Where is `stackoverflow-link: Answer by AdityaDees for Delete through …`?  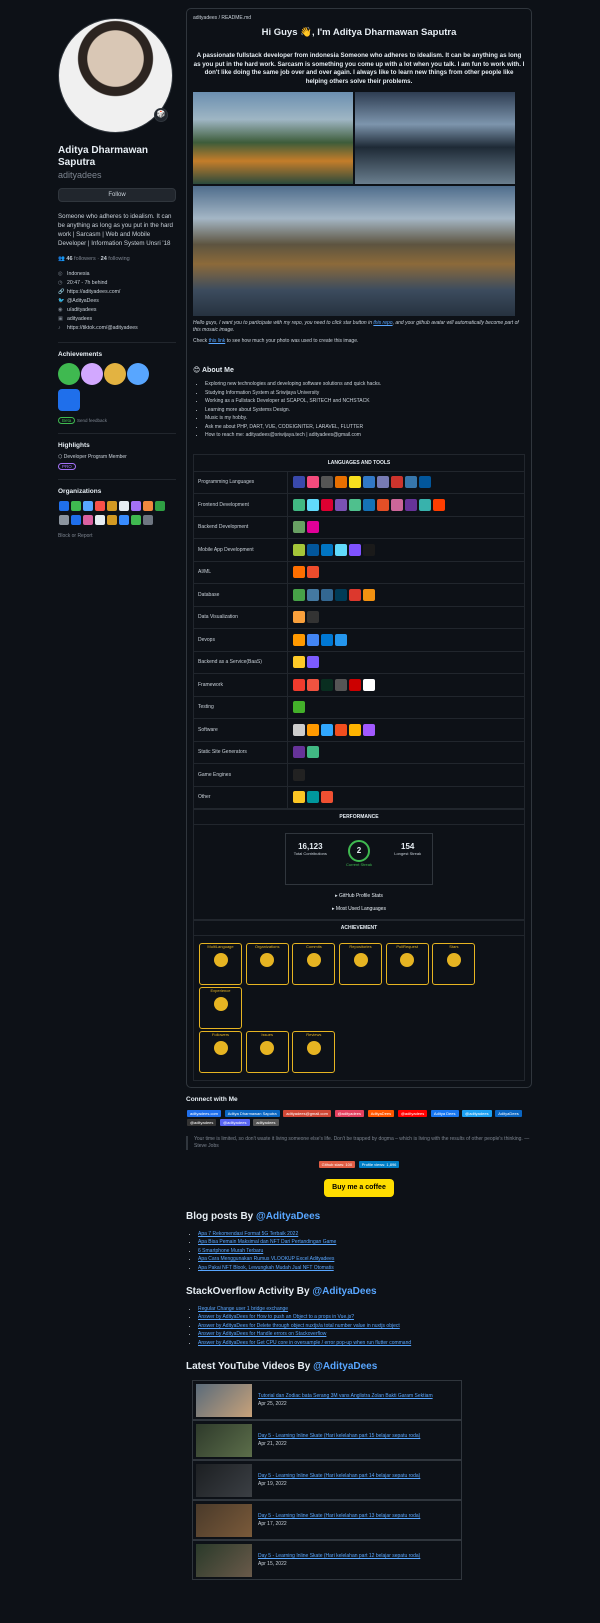 stackoverflow-link: Answer by AdityaDees for Delete through … is located at coordinates (299, 1326).